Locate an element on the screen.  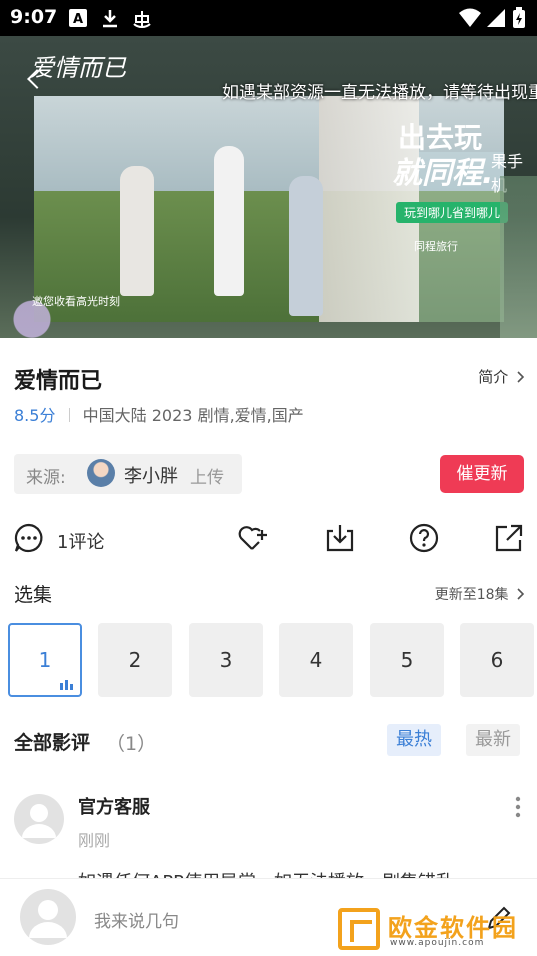
episode-number: 2 is located at coordinates (135, 660).